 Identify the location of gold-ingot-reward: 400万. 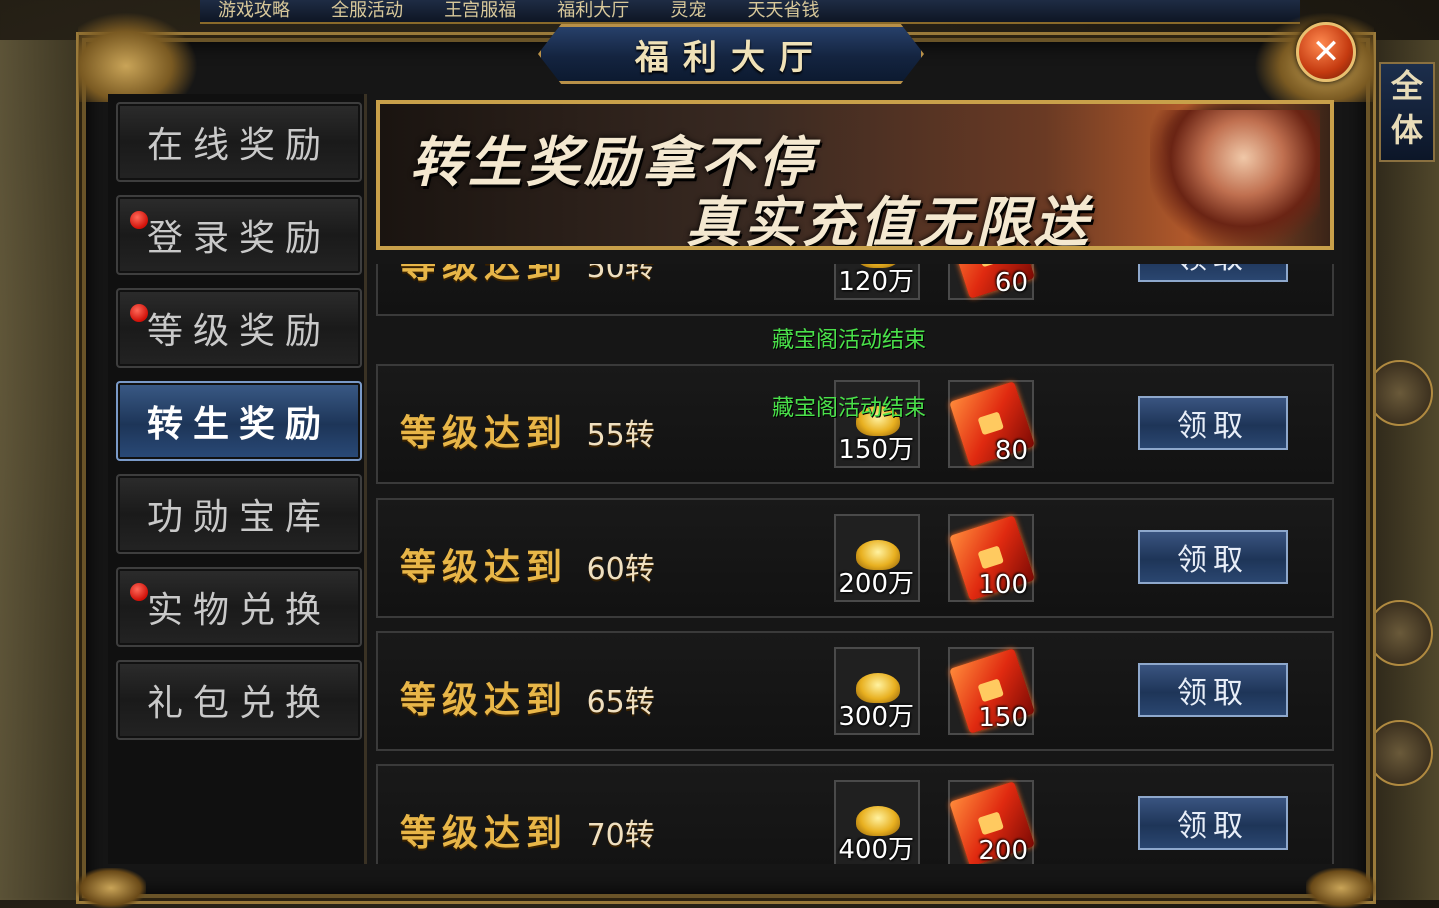
(877, 822).